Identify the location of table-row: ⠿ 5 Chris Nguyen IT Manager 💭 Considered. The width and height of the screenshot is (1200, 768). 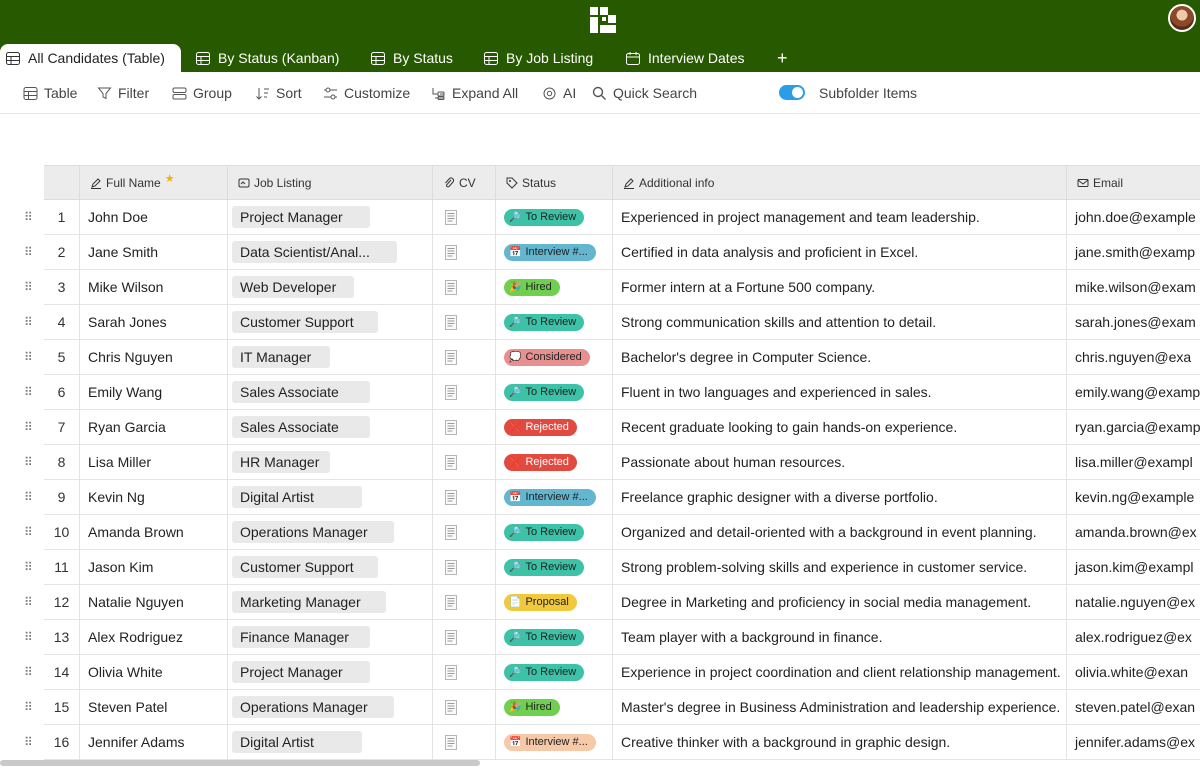
(600, 357).